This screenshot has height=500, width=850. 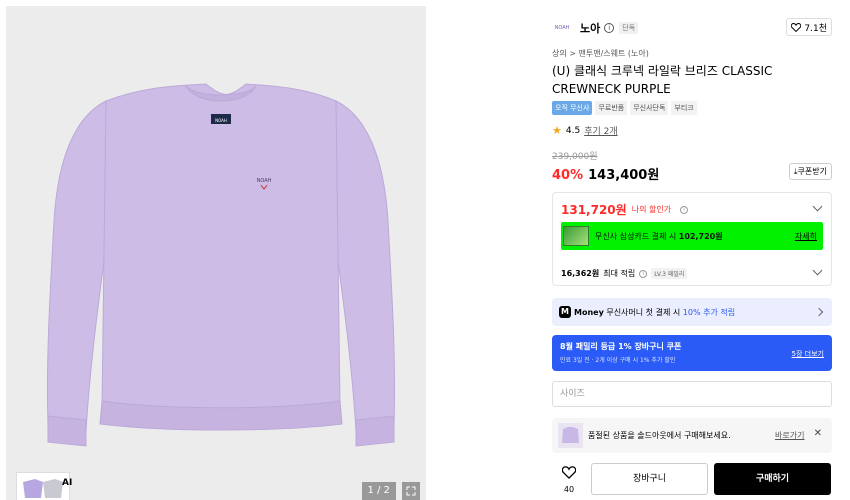 What do you see at coordinates (590, 28) in the screenshot?
I see `brand-name: 노아` at bounding box center [590, 28].